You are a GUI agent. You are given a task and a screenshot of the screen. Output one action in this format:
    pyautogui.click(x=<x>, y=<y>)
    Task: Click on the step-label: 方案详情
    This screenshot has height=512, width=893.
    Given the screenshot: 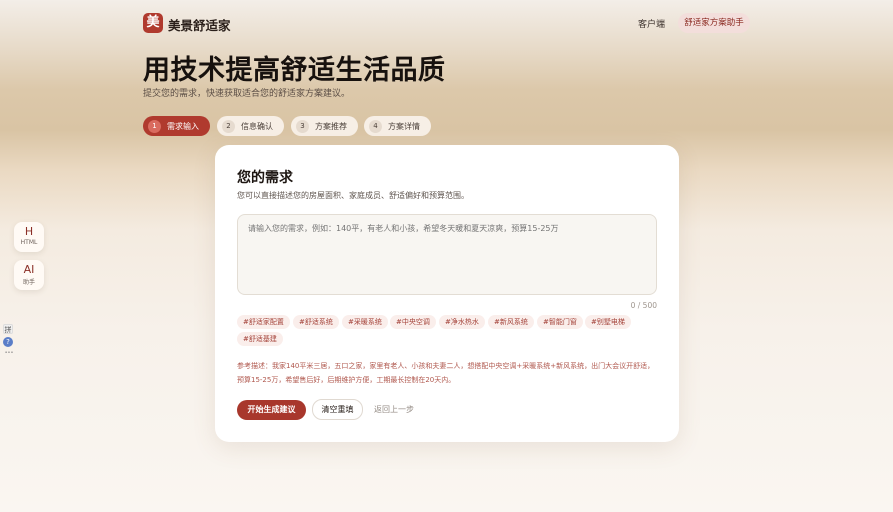 What is the action you would take?
    pyautogui.click(x=404, y=126)
    